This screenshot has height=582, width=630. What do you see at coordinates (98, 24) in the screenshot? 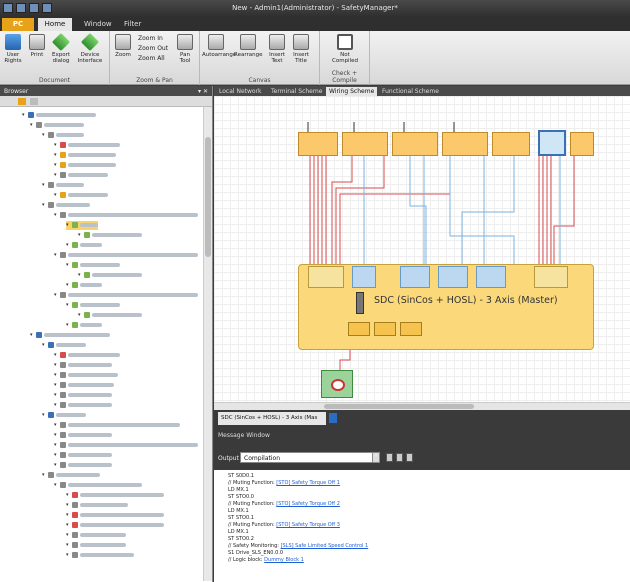
I see `tab-window: Window` at bounding box center [98, 24].